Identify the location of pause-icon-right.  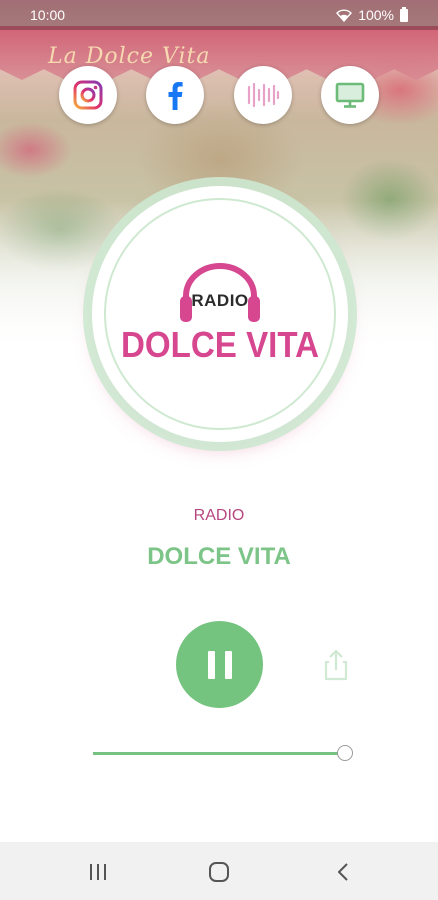
(228, 664).